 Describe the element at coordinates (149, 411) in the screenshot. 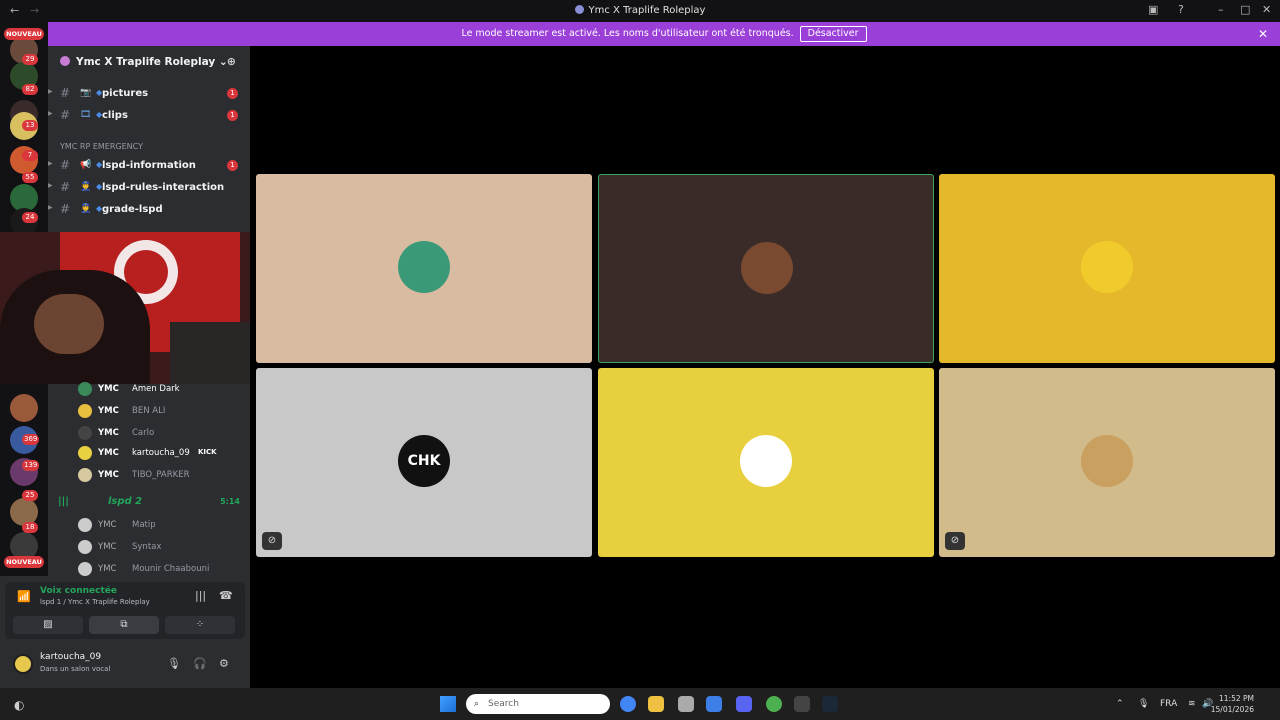

I see `member-name: BEN ALI` at that location.